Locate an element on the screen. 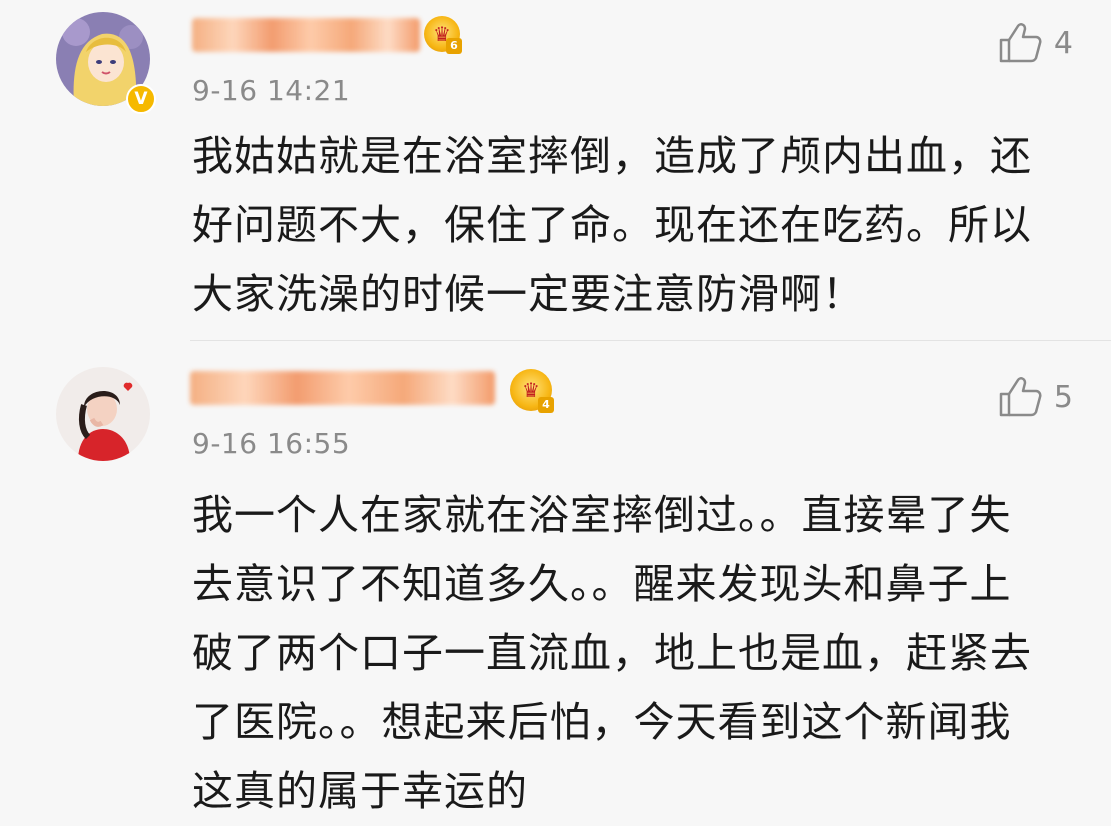 The height and width of the screenshot is (826, 1111). avatar is located at coordinates (103, 414).